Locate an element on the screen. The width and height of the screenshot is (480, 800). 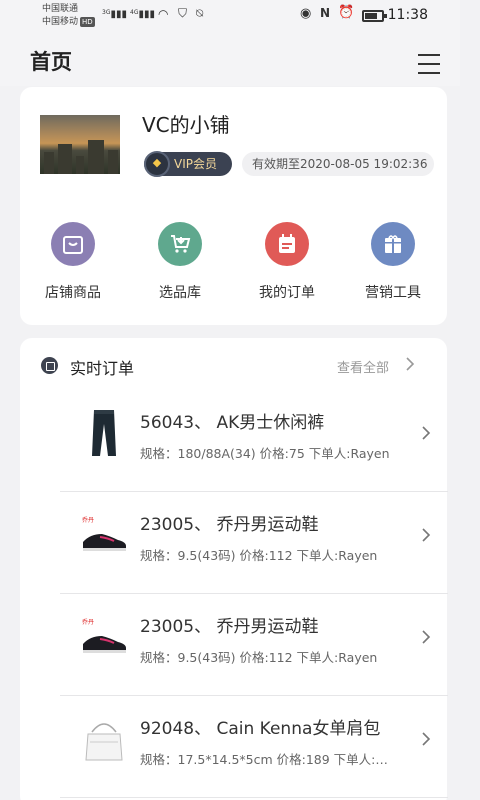
view-all-link: 查看全部 is located at coordinates (363, 366).